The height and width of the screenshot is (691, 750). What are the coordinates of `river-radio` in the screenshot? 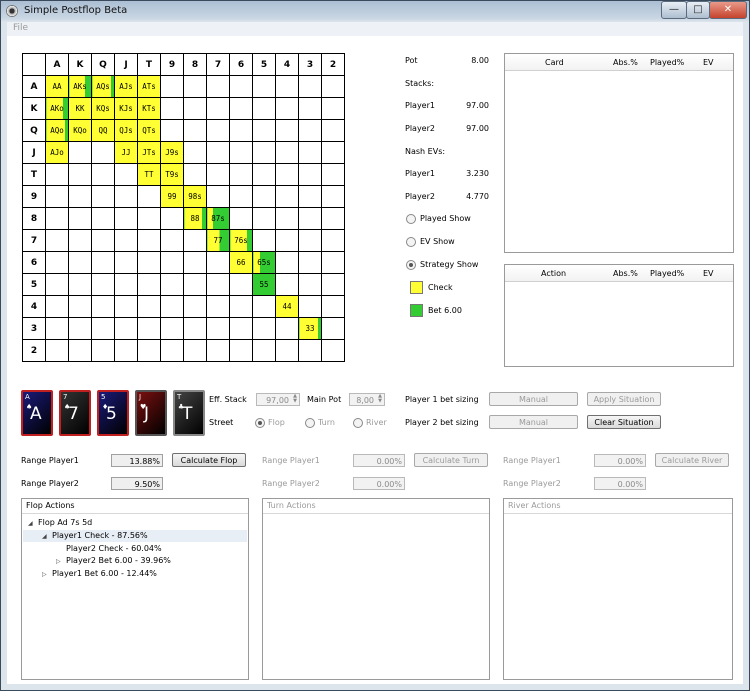 It's located at (358, 423).